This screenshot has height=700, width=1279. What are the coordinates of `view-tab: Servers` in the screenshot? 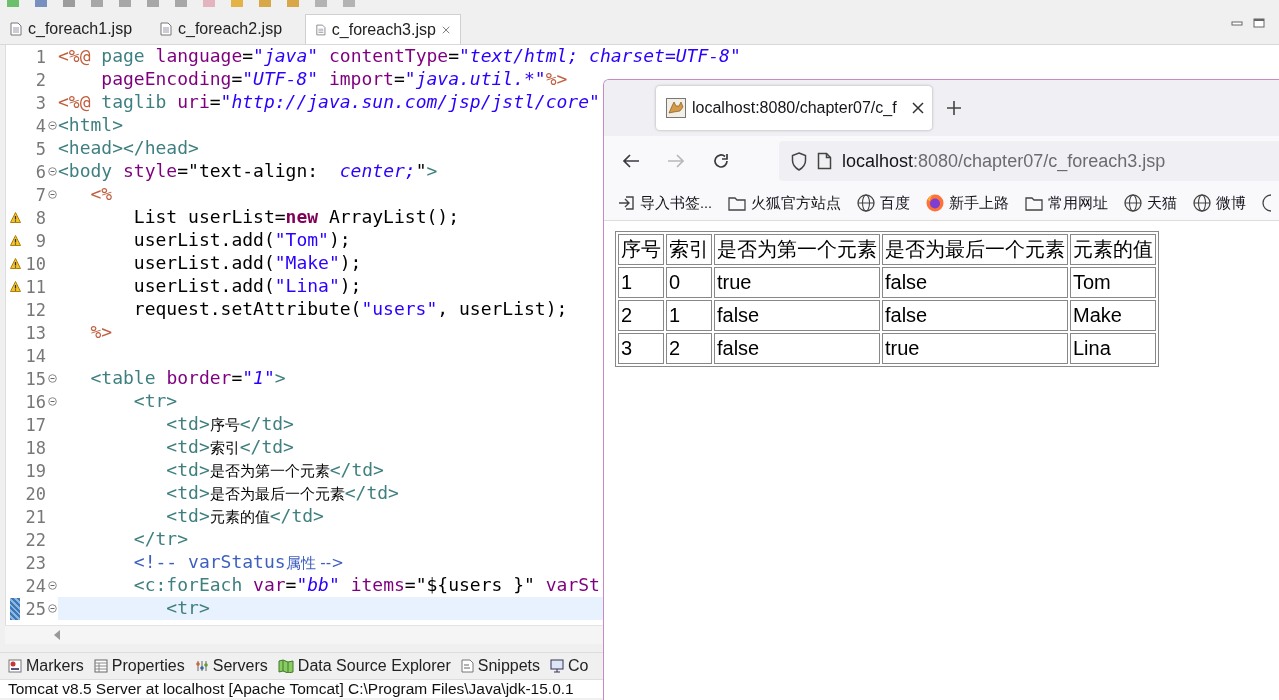 It's located at (231, 666).